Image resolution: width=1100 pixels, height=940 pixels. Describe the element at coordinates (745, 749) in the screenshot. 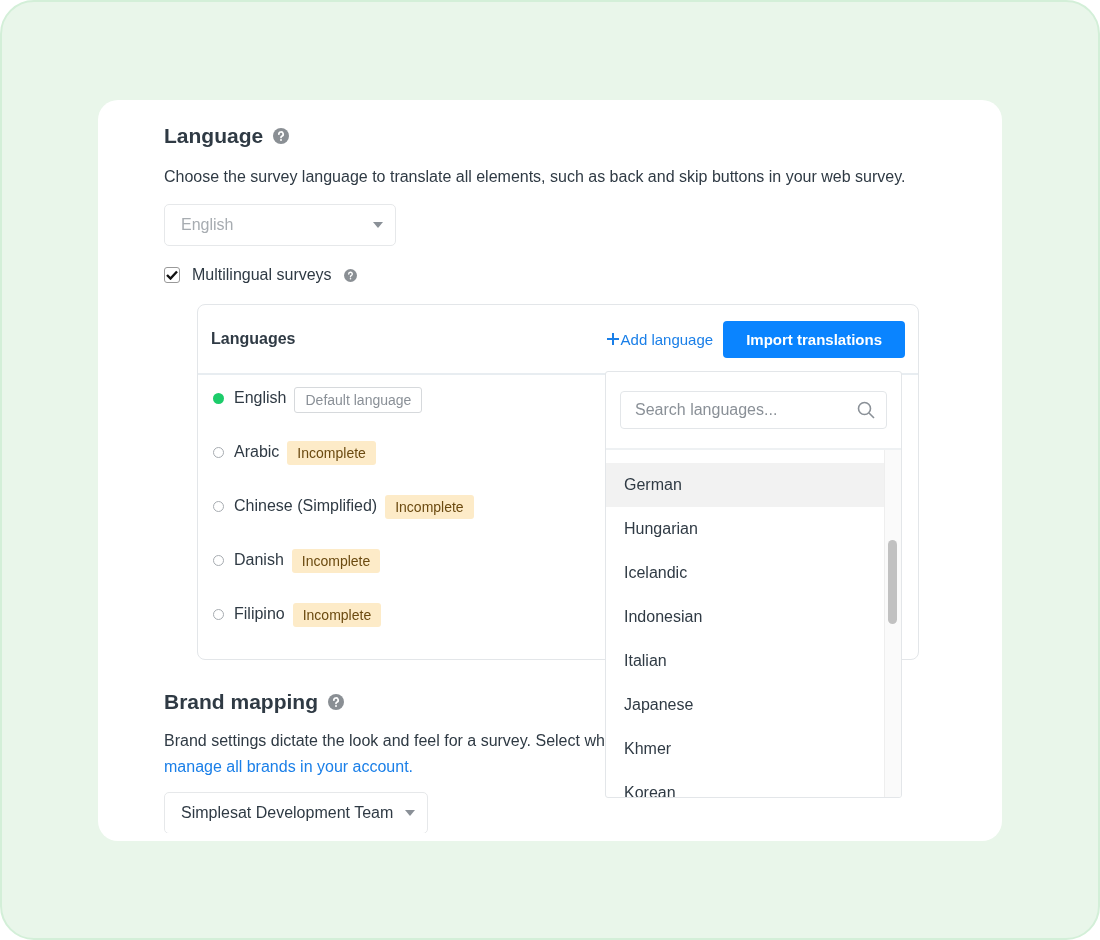

I see `language-option: Khmer` at that location.